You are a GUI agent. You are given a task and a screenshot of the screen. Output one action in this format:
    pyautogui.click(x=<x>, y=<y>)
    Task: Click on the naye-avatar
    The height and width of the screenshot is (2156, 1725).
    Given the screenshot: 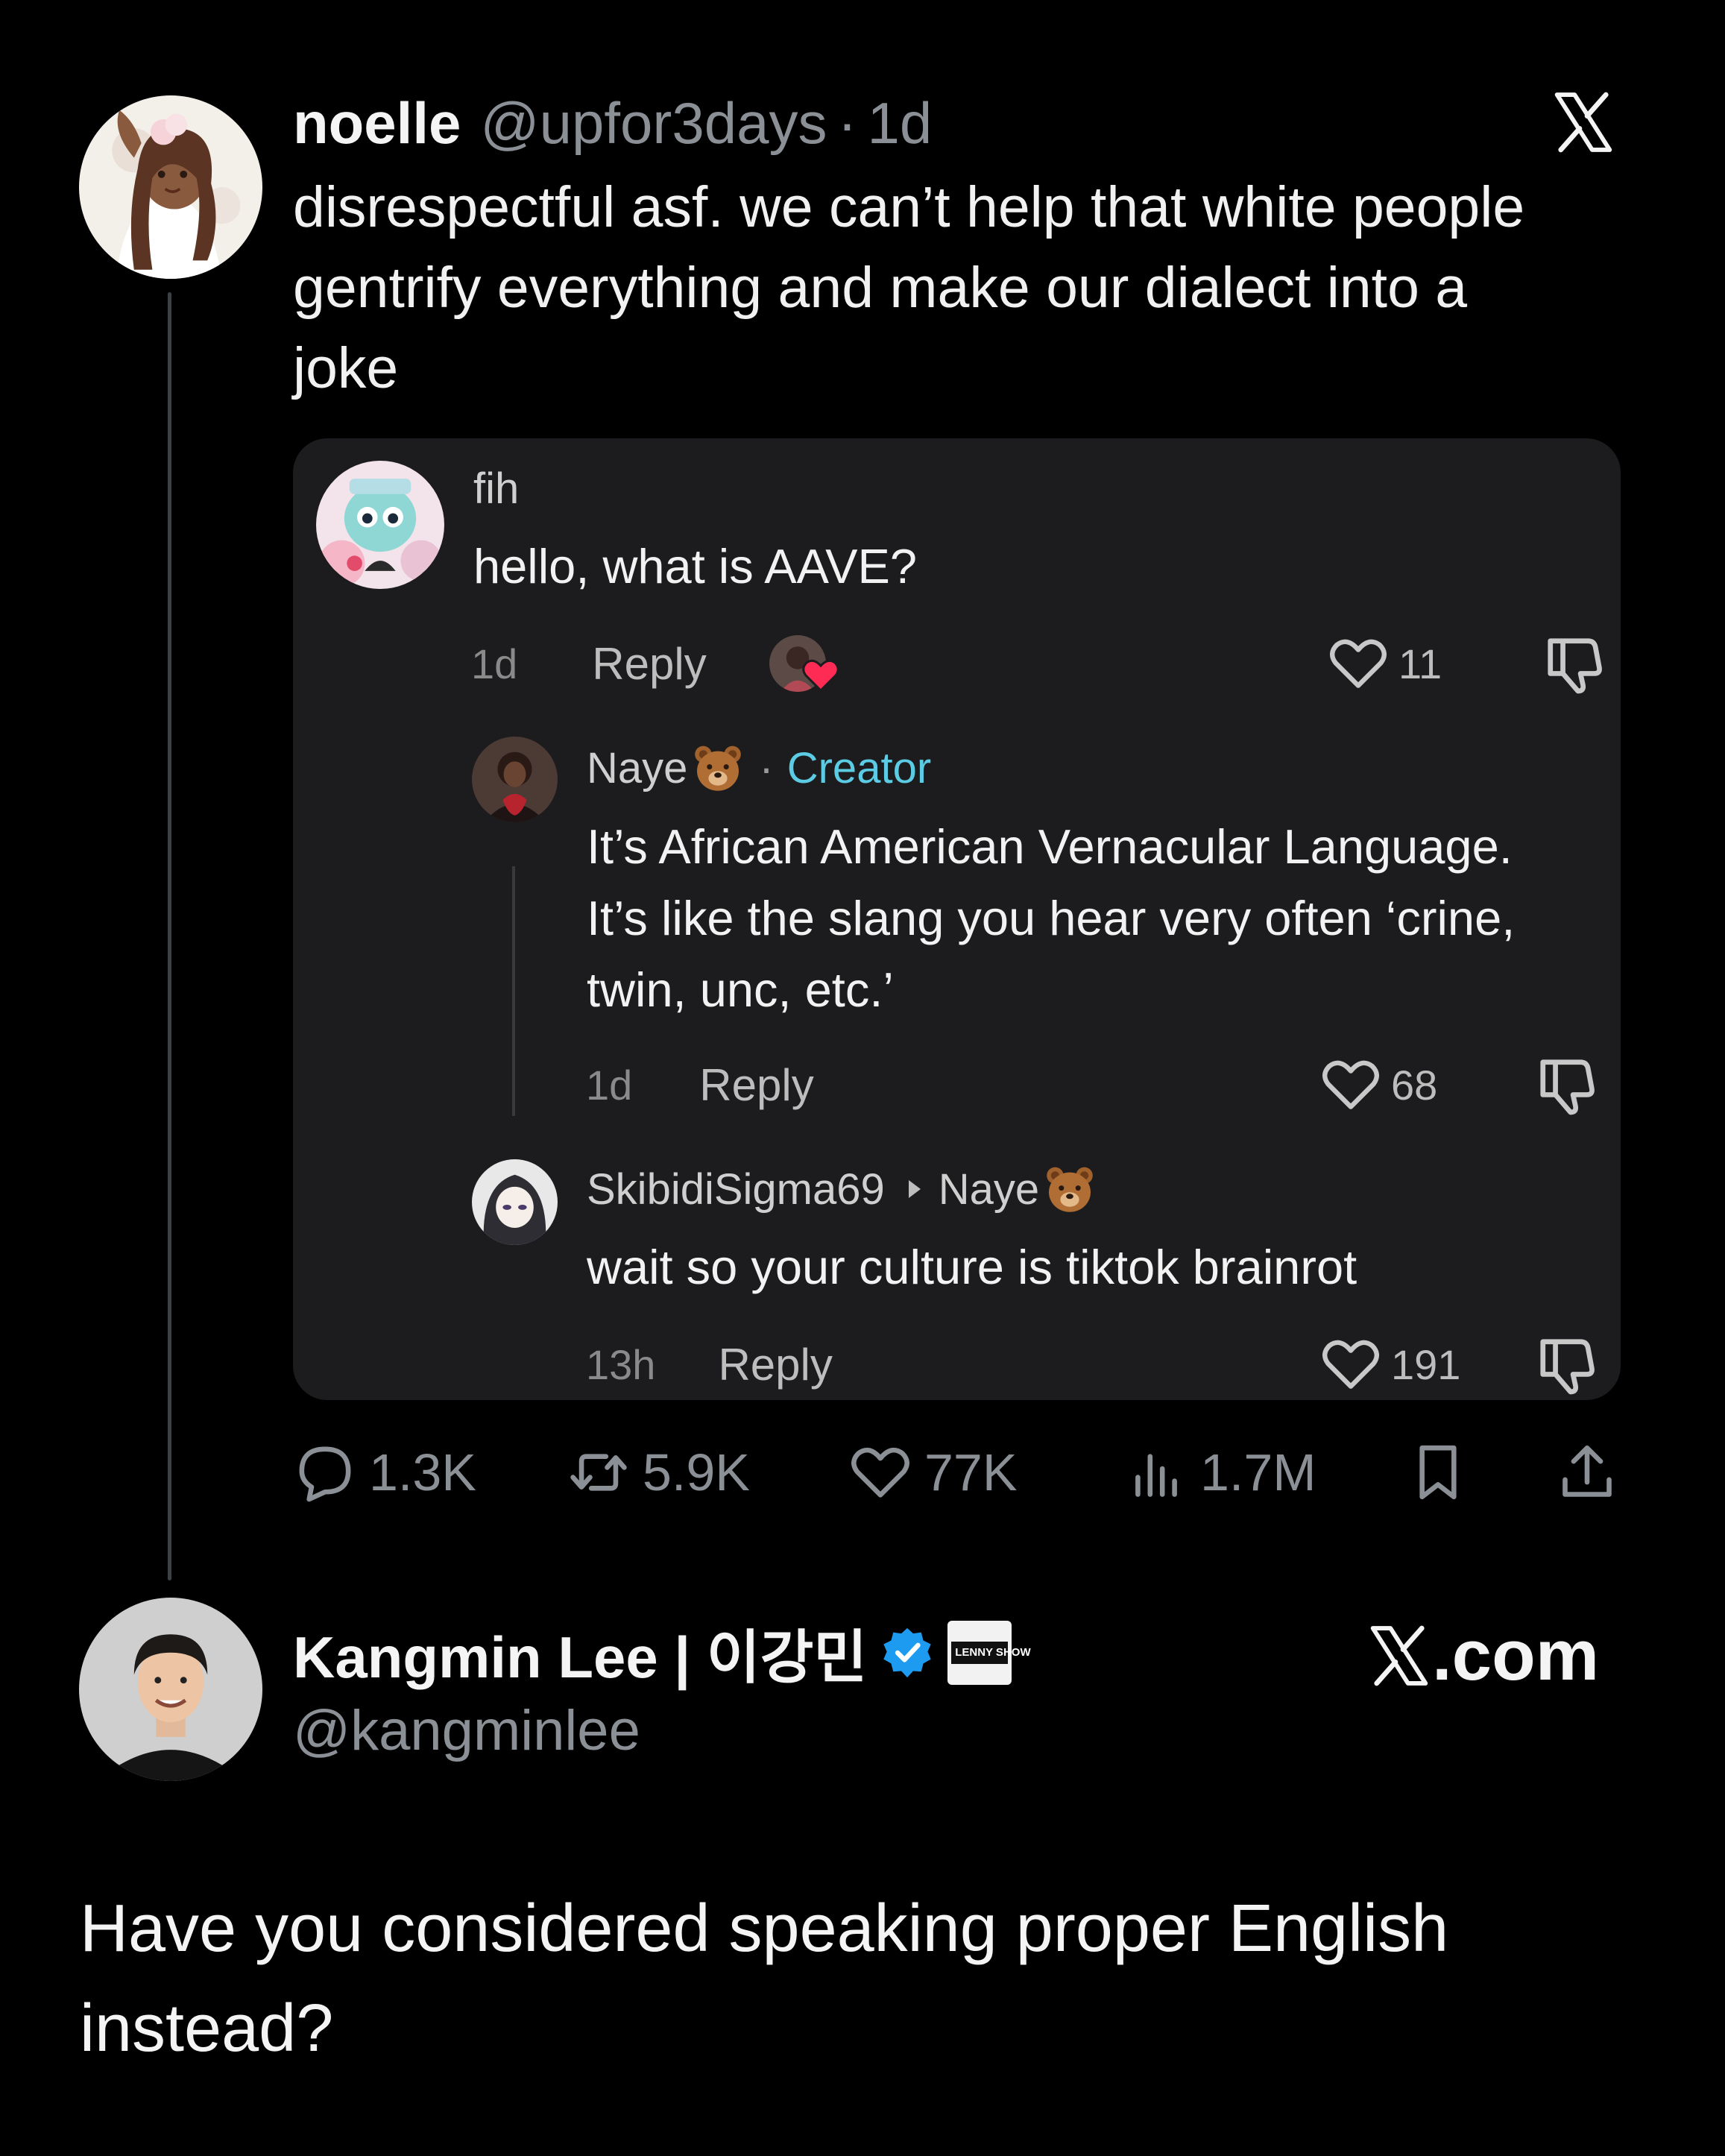 What is the action you would take?
    pyautogui.click(x=515, y=779)
    